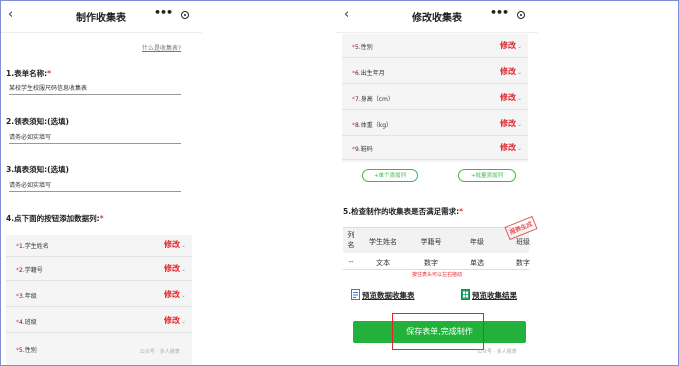  Describe the element at coordinates (431, 242) in the screenshot. I see `table-header-cell: 学籍号` at that location.